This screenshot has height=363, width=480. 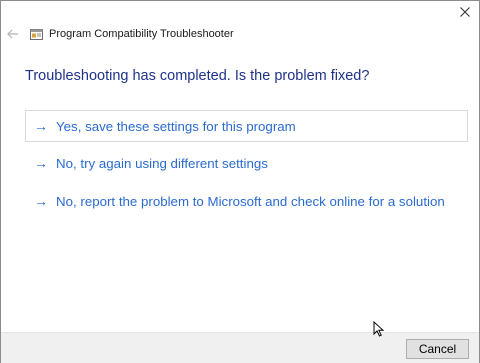 What do you see at coordinates (141, 34) in the screenshot?
I see `window-title: Program Compatibility Troubleshooter` at bounding box center [141, 34].